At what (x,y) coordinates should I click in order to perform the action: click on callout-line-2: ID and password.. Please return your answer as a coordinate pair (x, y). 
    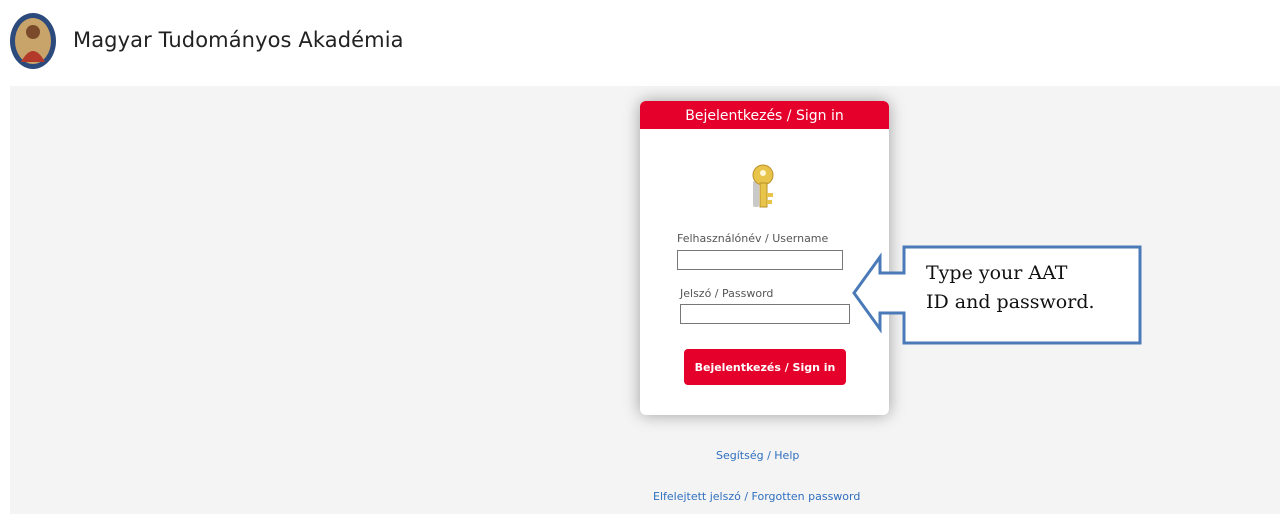
    Looking at the image, I should click on (1010, 302).